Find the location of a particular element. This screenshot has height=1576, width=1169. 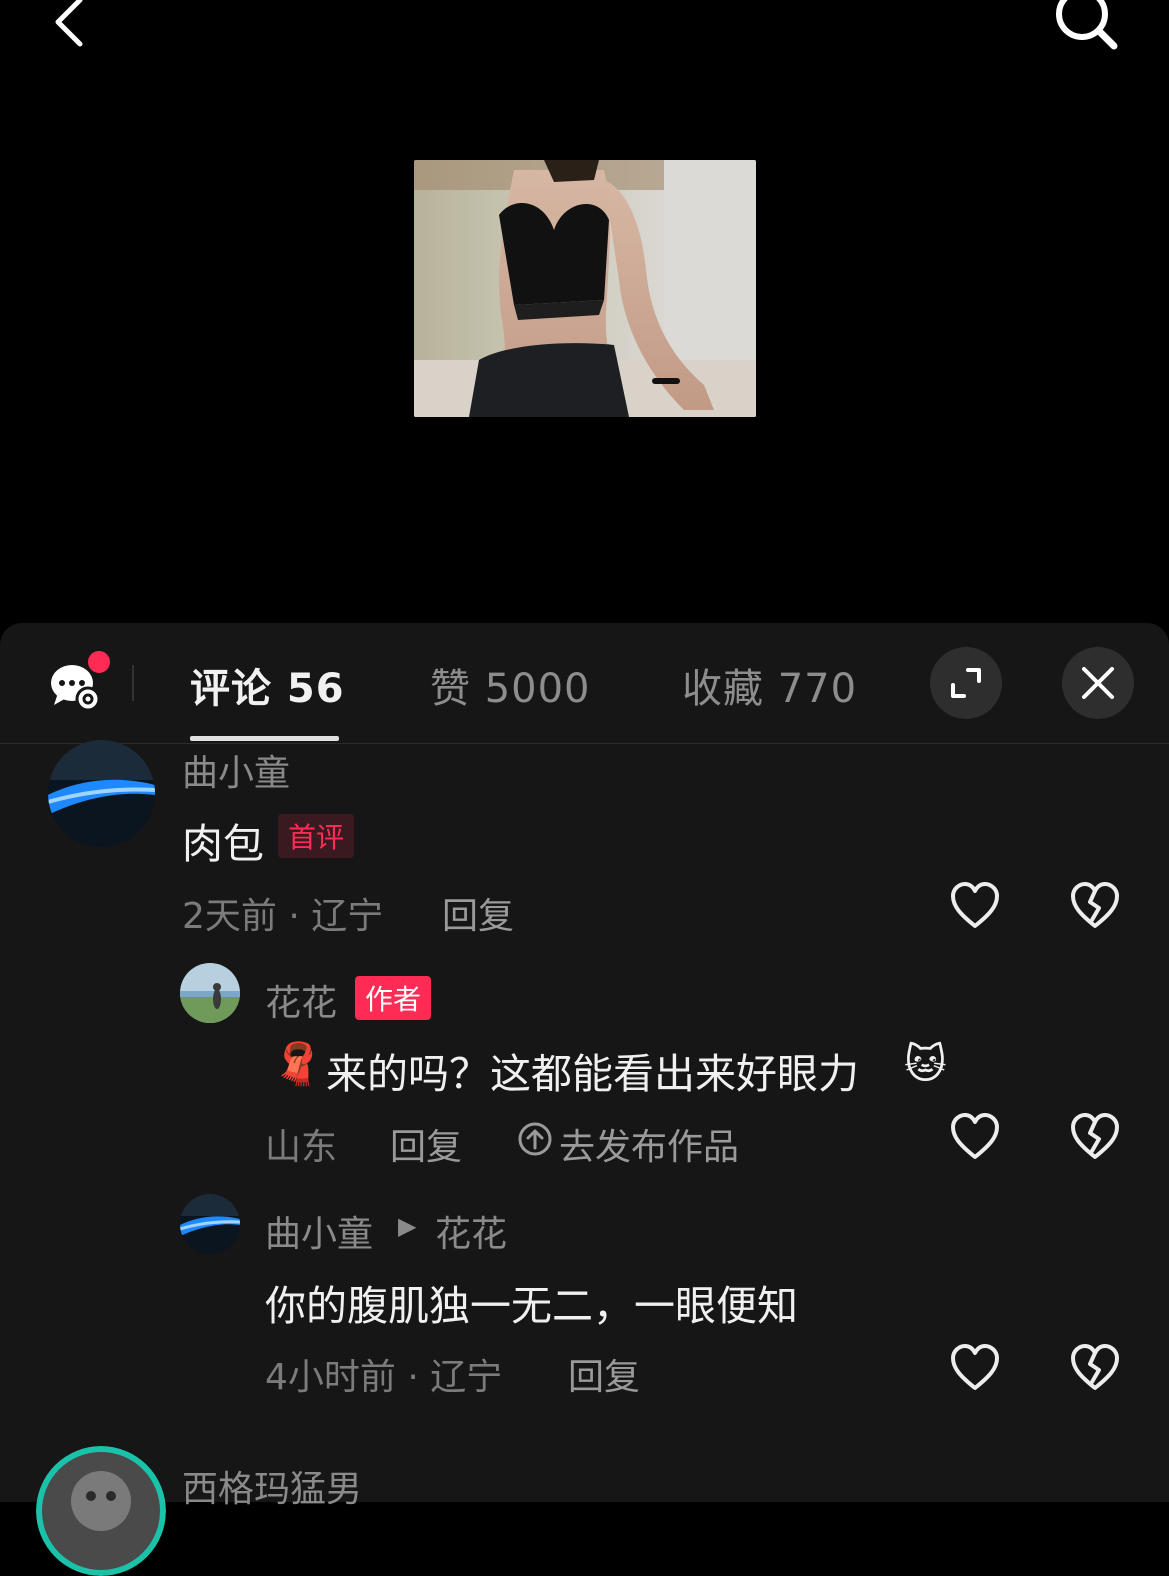

close-button is located at coordinates (1098, 683).